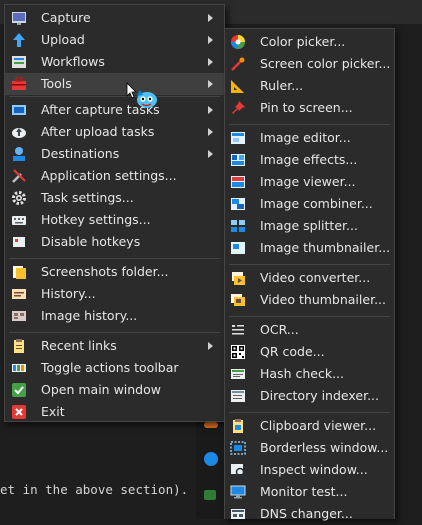 Image resolution: width=422 pixels, height=525 pixels. What do you see at coordinates (19, 316) in the screenshot?
I see `image-history-icon` at bounding box center [19, 316].